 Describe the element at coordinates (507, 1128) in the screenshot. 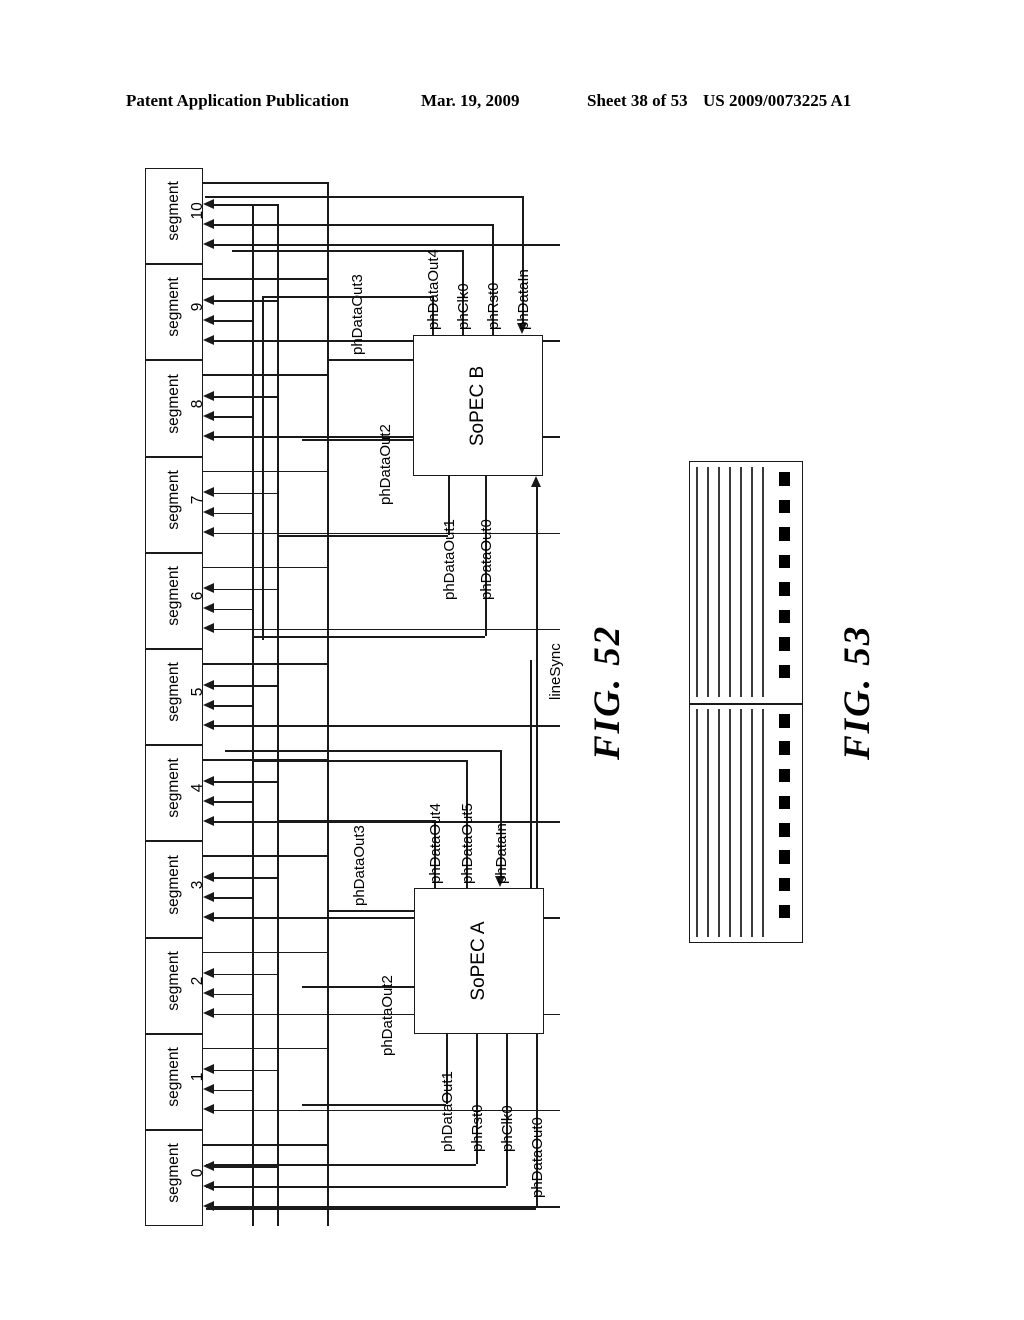

I see `label-phclk0-a: phClk0` at that location.